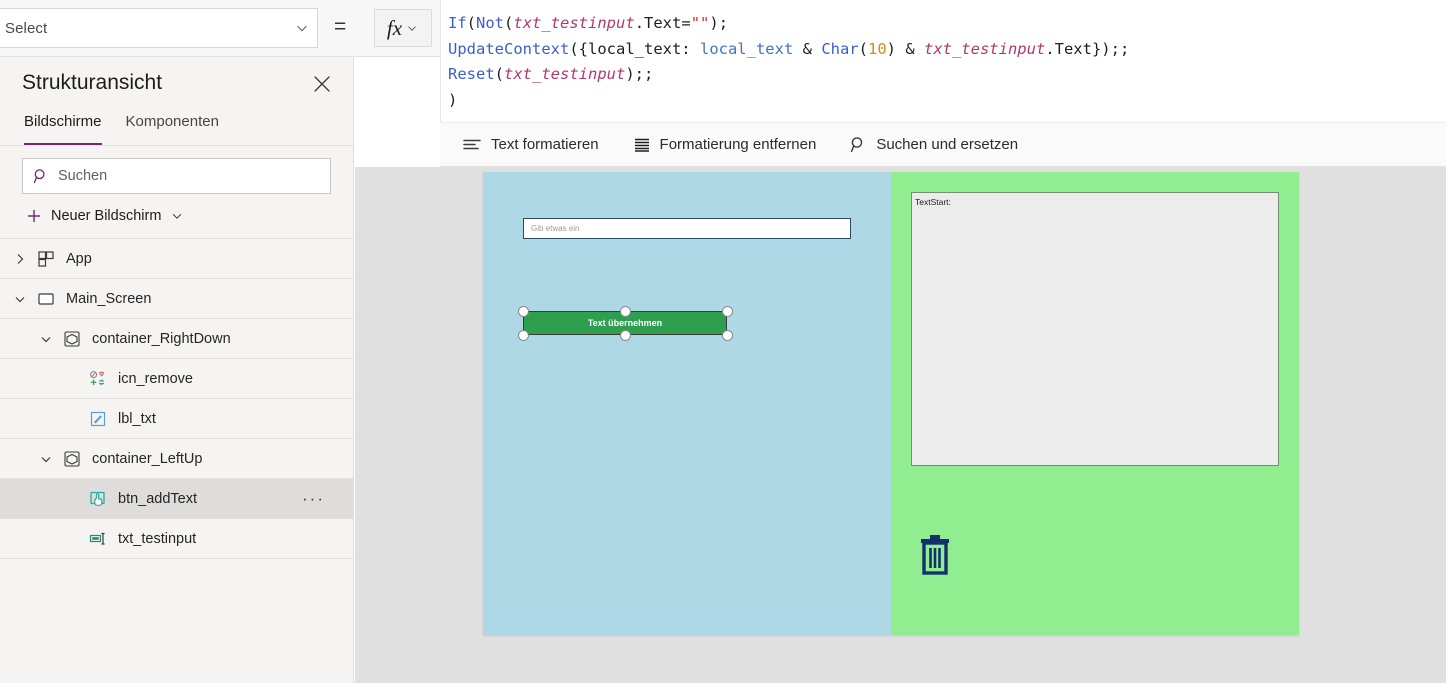 This screenshot has height=683, width=1446. Describe the element at coordinates (634, 48) in the screenshot. I see `formula-token: ({local_text:` at that location.